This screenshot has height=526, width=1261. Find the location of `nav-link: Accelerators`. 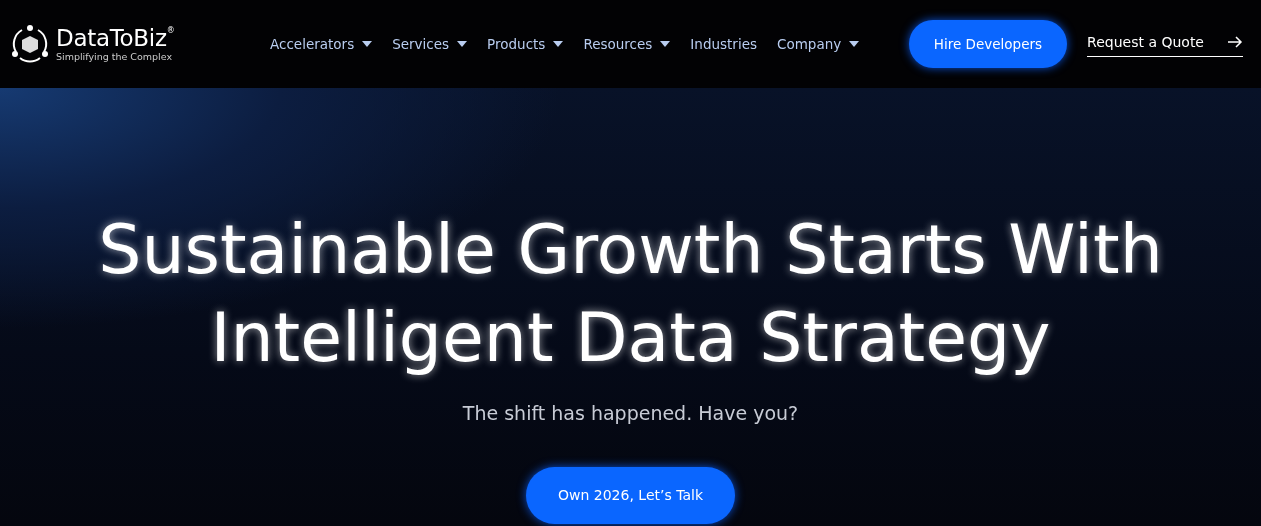

nav-link: Accelerators is located at coordinates (321, 44).